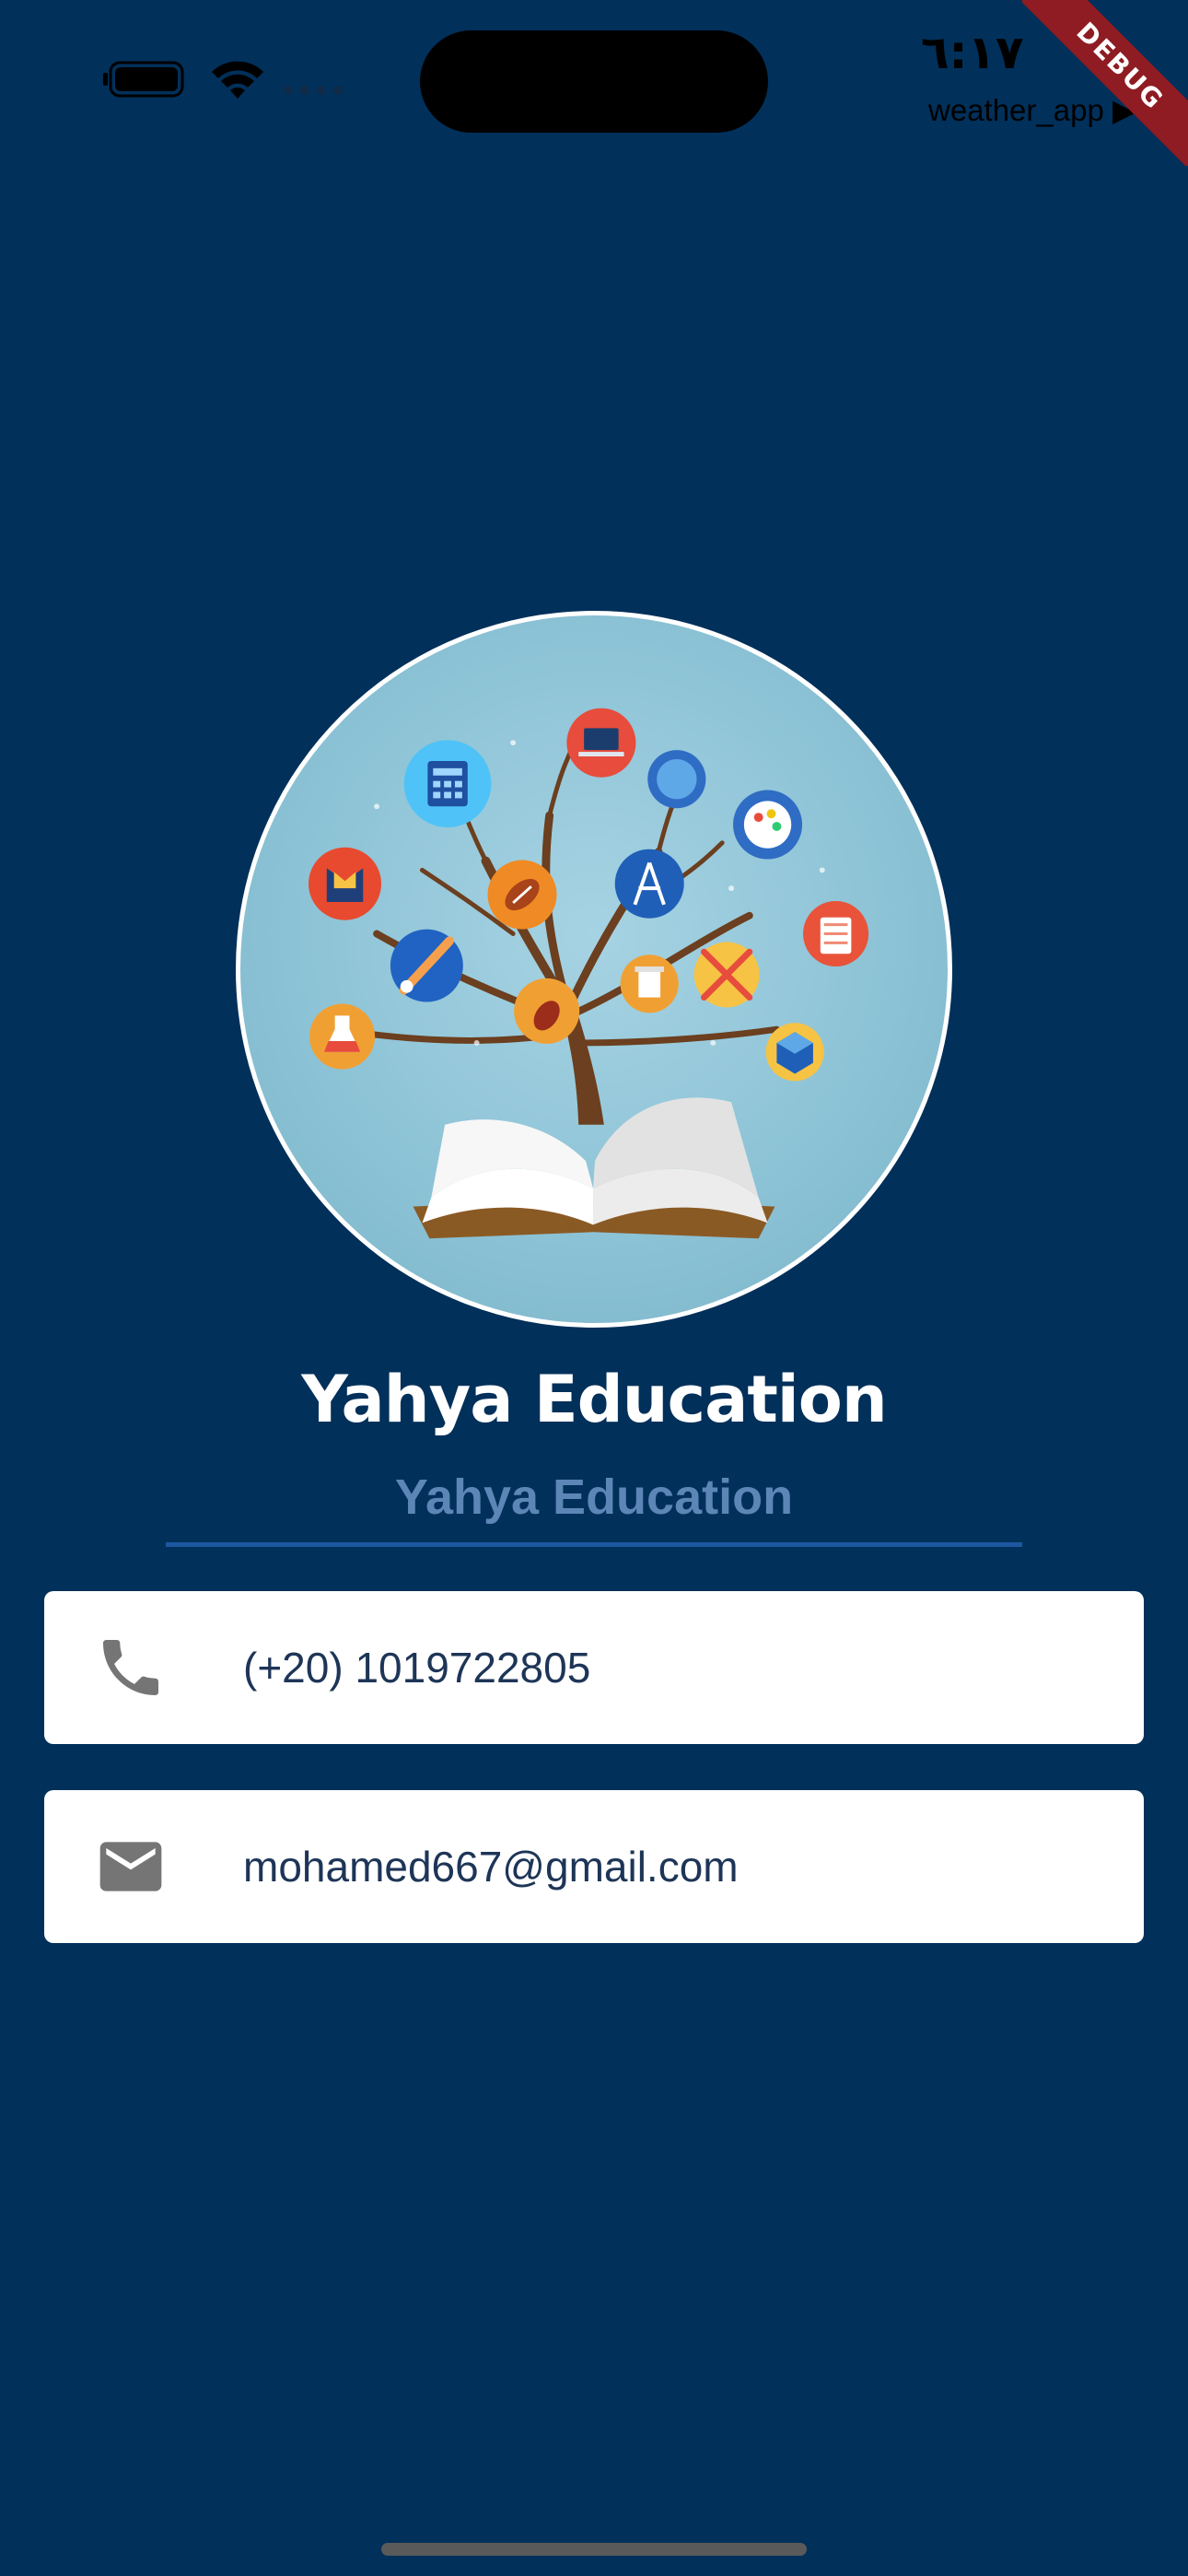 This screenshot has height=2576, width=1188. Describe the element at coordinates (973, 52) in the screenshot. I see `status-time: ٦:١٧` at that location.